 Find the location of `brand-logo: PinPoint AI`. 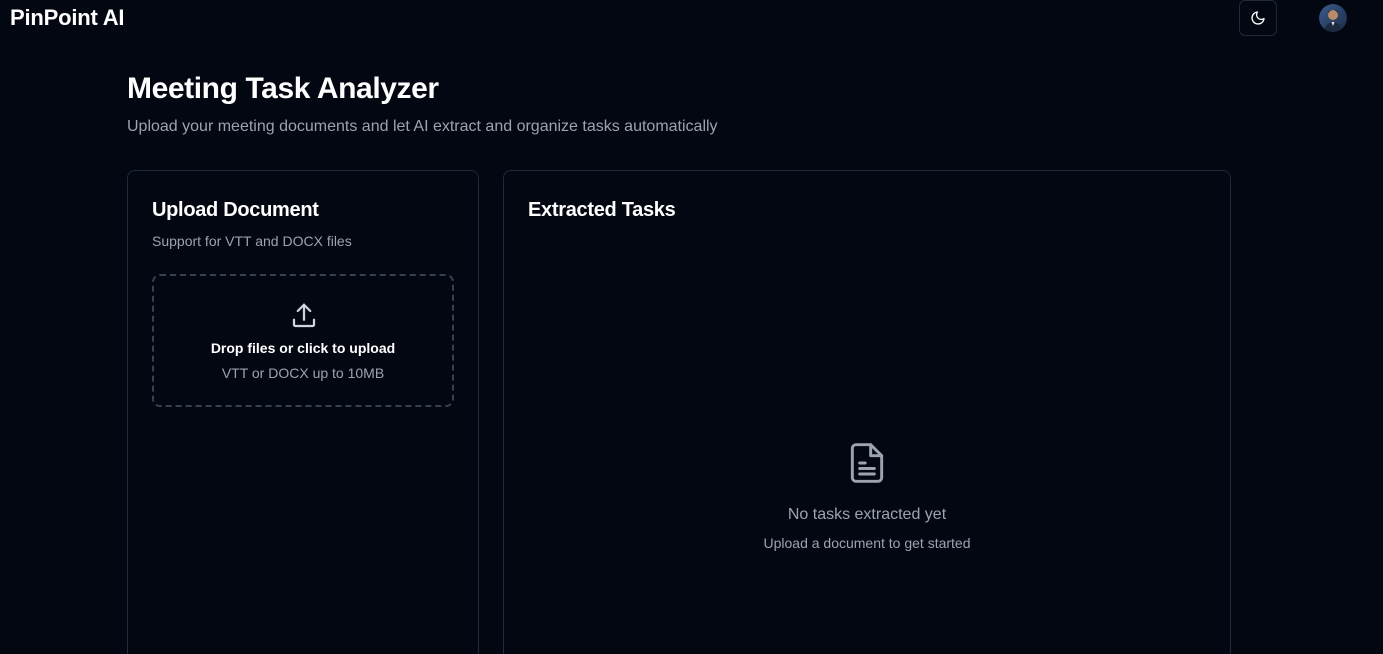

brand-logo: PinPoint AI is located at coordinates (67, 18).